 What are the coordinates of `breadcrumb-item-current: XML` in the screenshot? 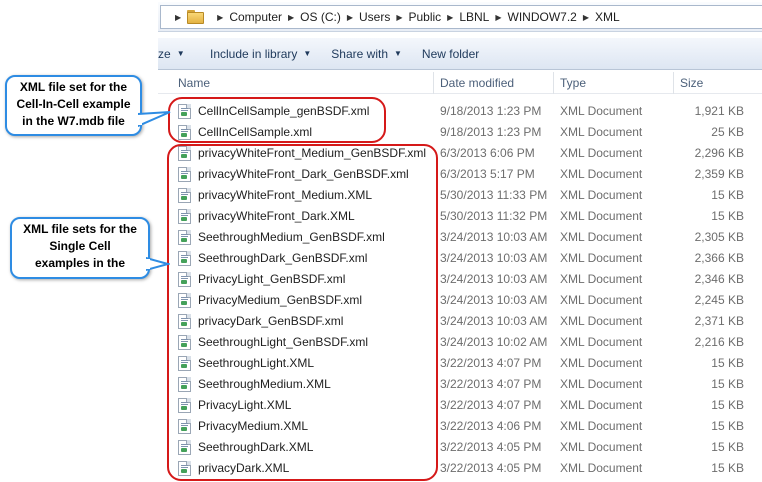 It's located at (607, 17).